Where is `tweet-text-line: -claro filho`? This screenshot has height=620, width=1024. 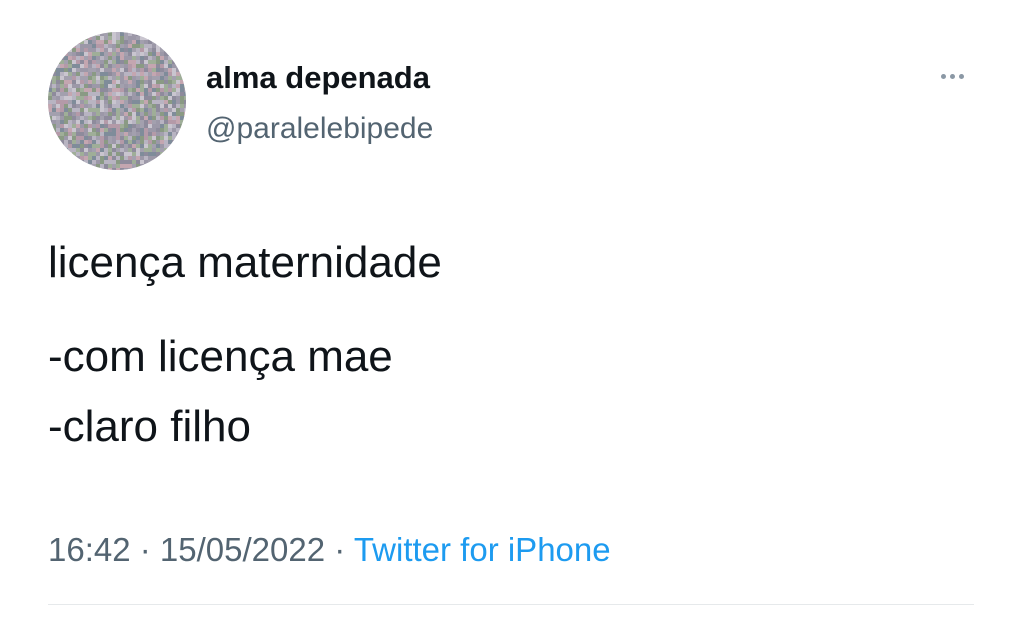 tweet-text-line: -claro filho is located at coordinates (149, 426).